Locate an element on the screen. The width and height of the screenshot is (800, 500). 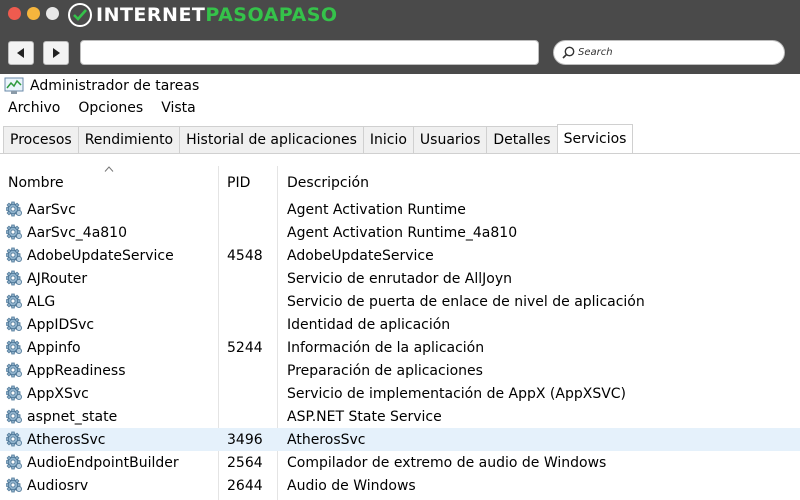
table-row: AarSvc Agent Activation Runtime is located at coordinates (400, 209).